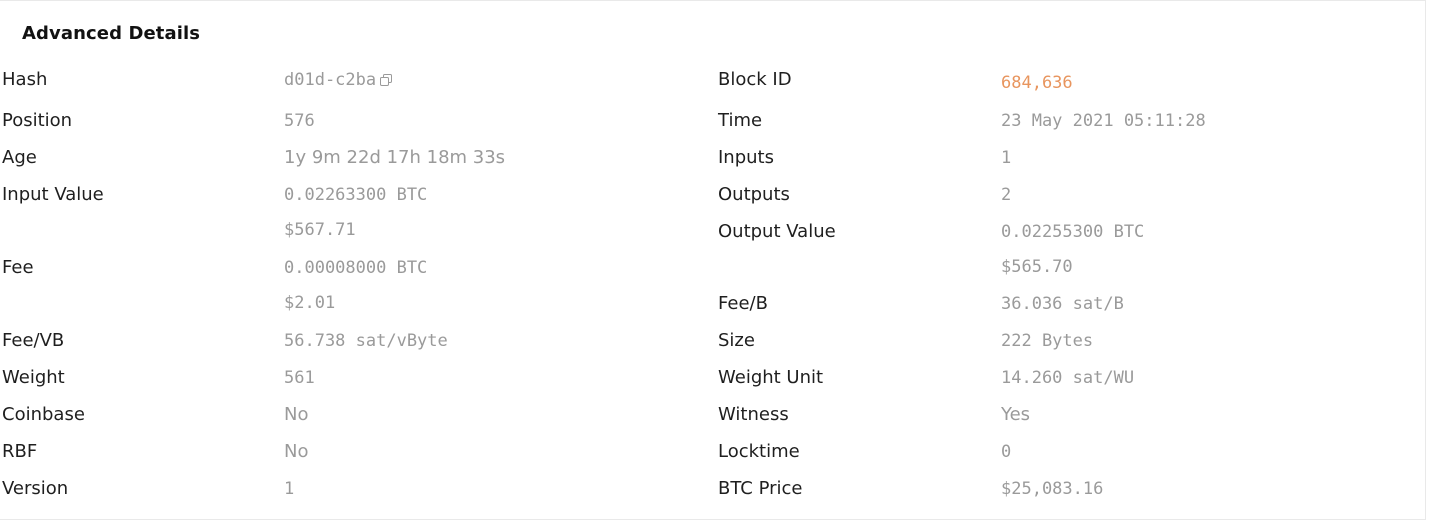 This screenshot has width=1431, height=520. What do you see at coordinates (1047, 341) in the screenshot?
I see `detail-value: 222 Bytes` at bounding box center [1047, 341].